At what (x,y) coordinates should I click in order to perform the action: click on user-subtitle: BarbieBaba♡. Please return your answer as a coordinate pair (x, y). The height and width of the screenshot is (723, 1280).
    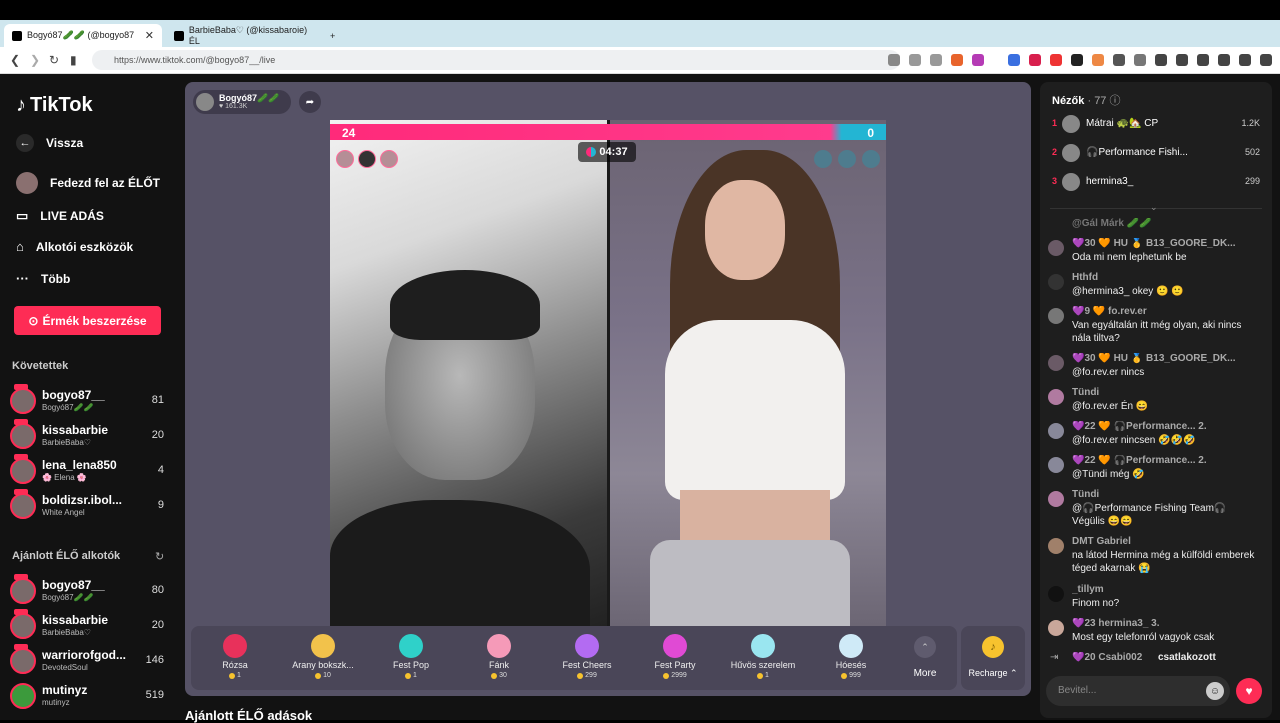
    Looking at the image, I should click on (66, 442).